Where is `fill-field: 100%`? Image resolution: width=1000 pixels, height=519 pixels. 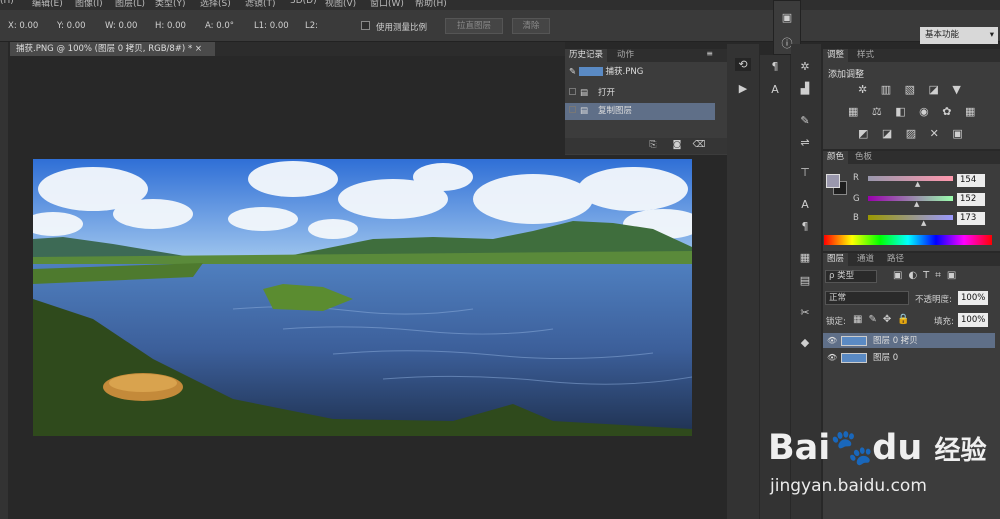
fill-field: 100% is located at coordinates (973, 320).